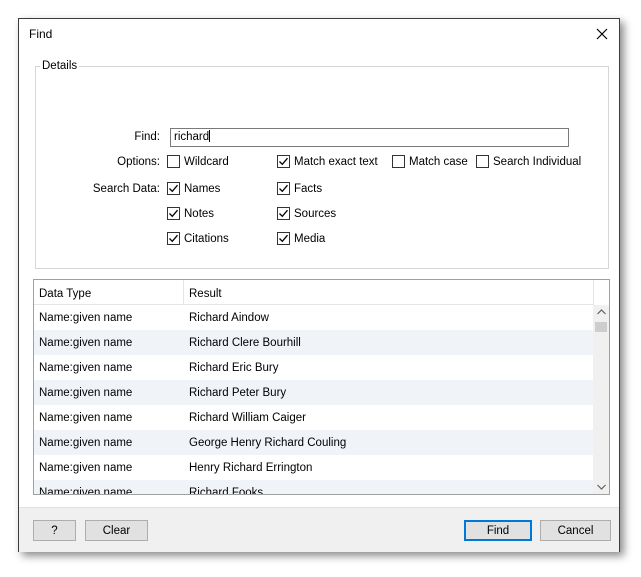 Image resolution: width=641 pixels, height=577 pixels. Describe the element at coordinates (226, 491) in the screenshot. I see `result-cell: Richard Fooks` at that location.